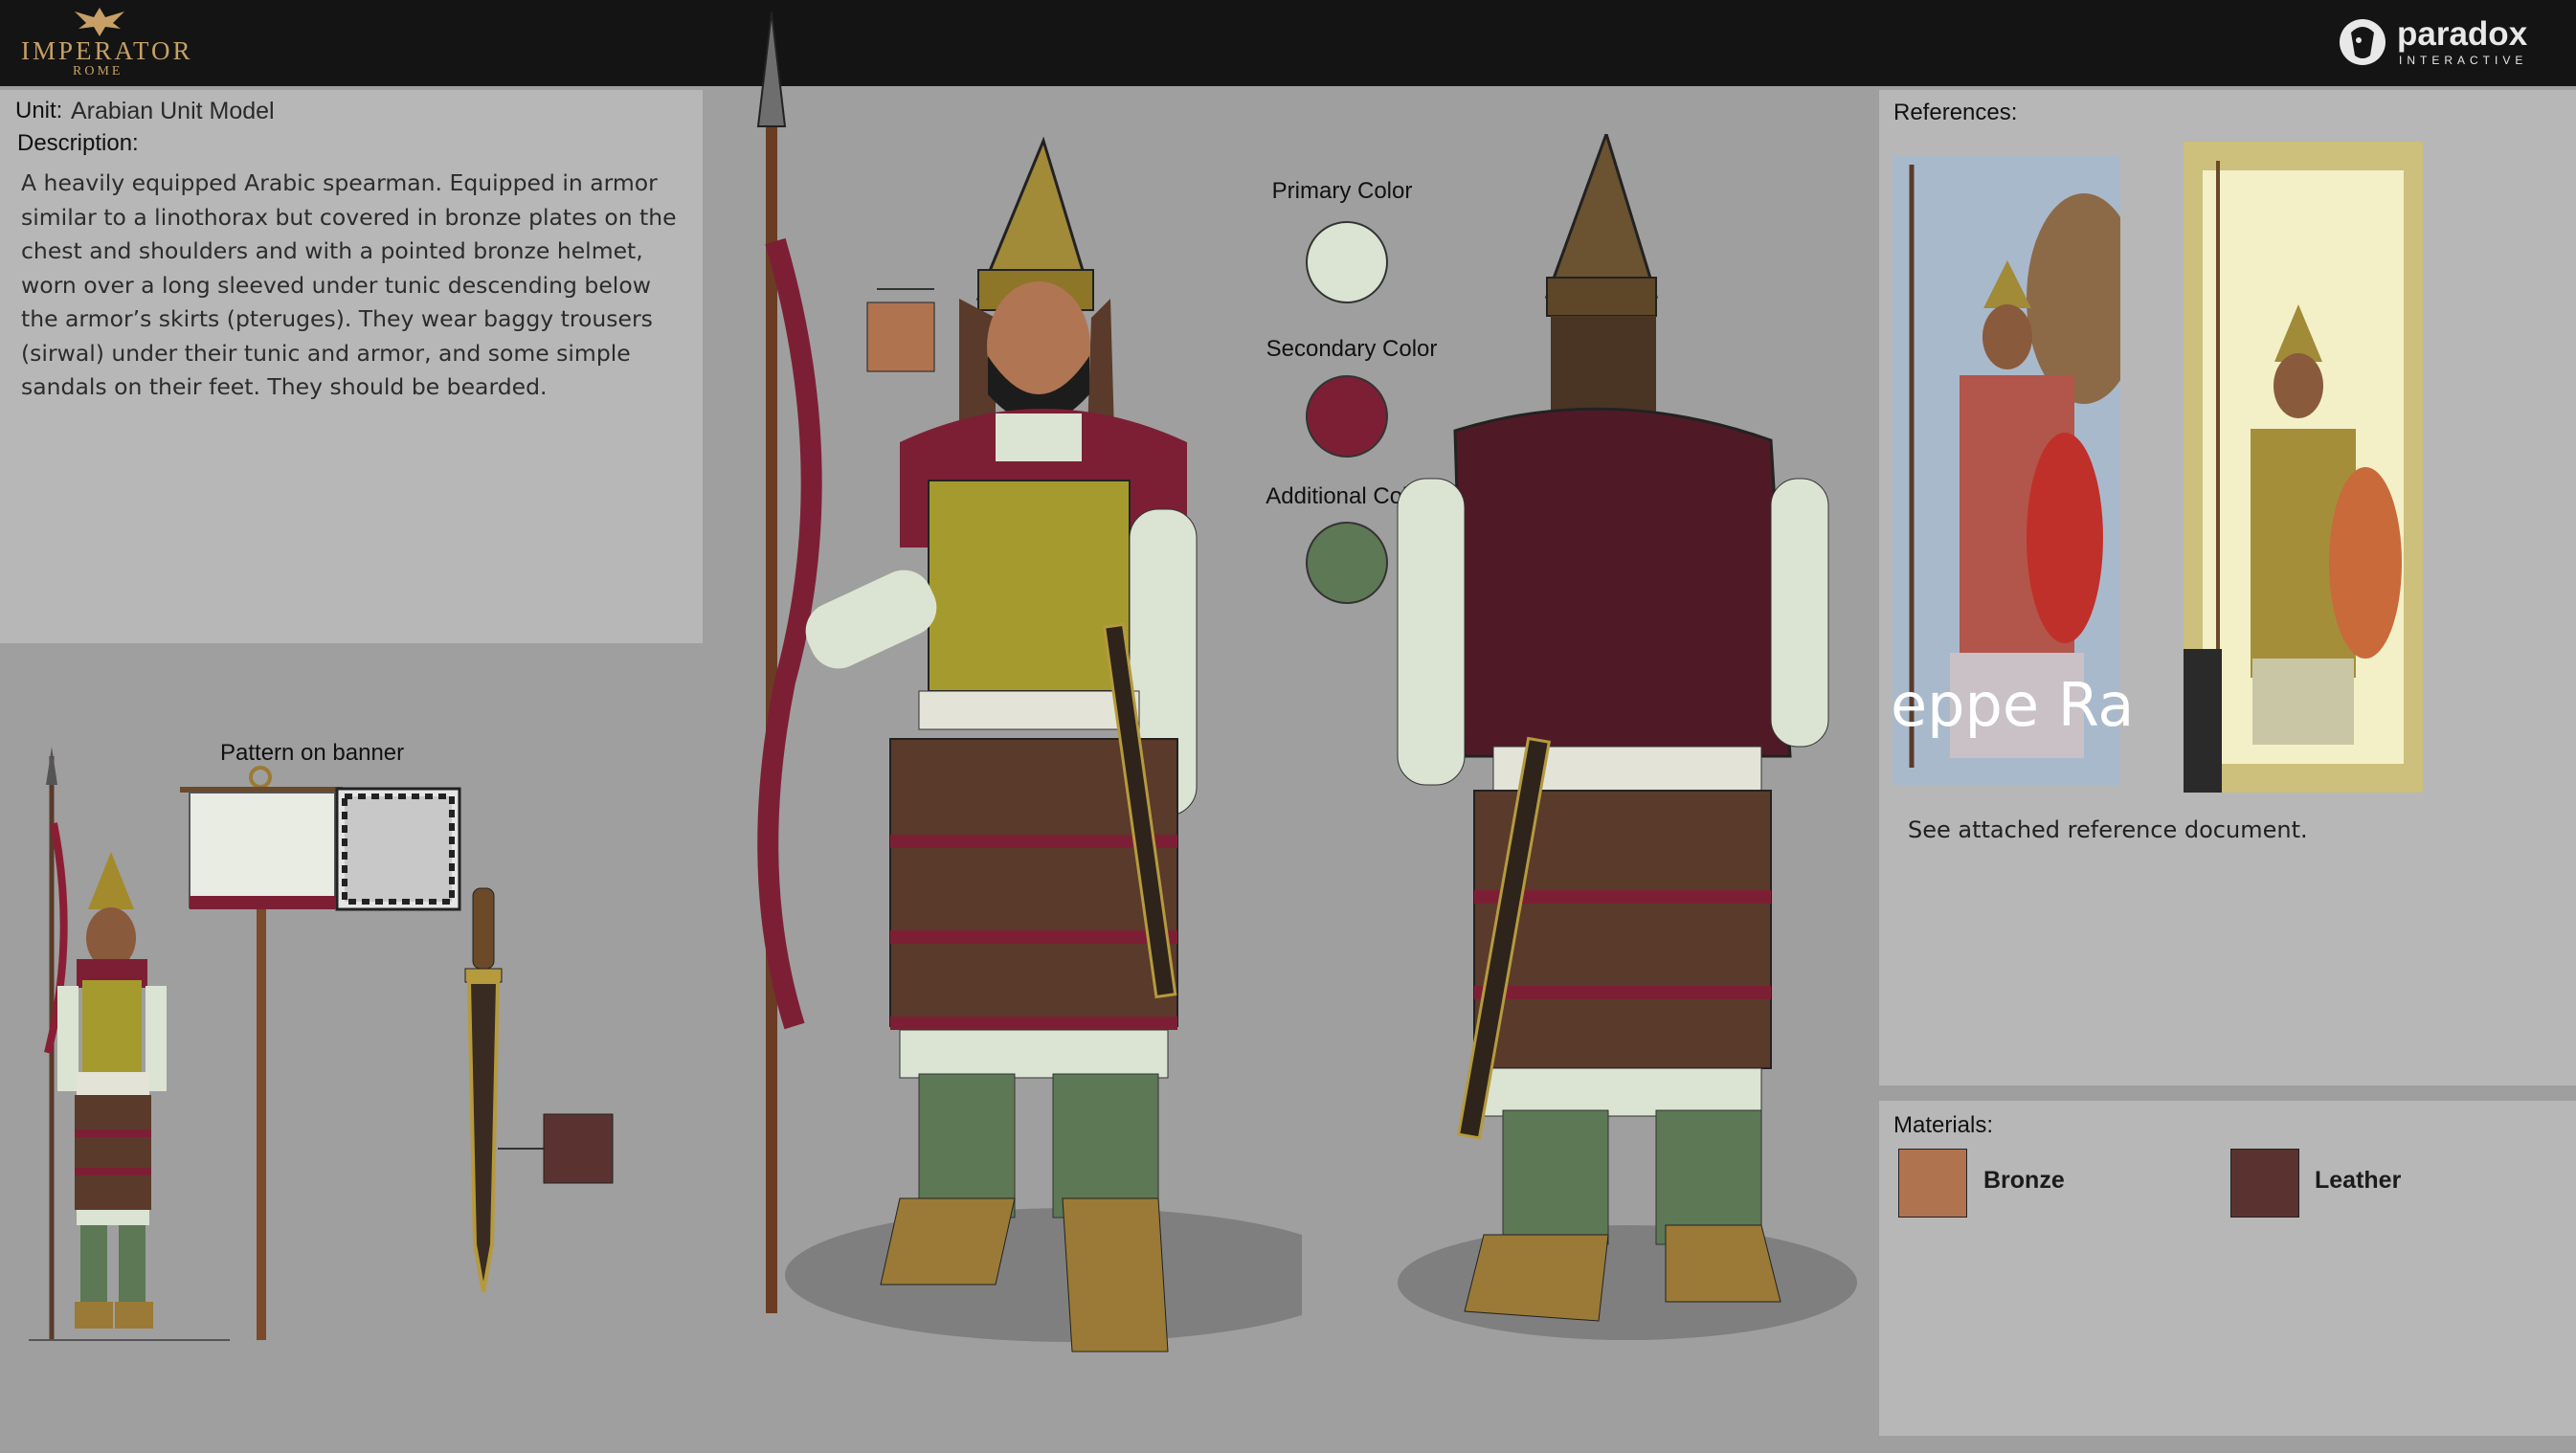  What do you see at coordinates (2464, 60) in the screenshot?
I see `publisher-subtitle: INTERACTIVE` at bounding box center [2464, 60].